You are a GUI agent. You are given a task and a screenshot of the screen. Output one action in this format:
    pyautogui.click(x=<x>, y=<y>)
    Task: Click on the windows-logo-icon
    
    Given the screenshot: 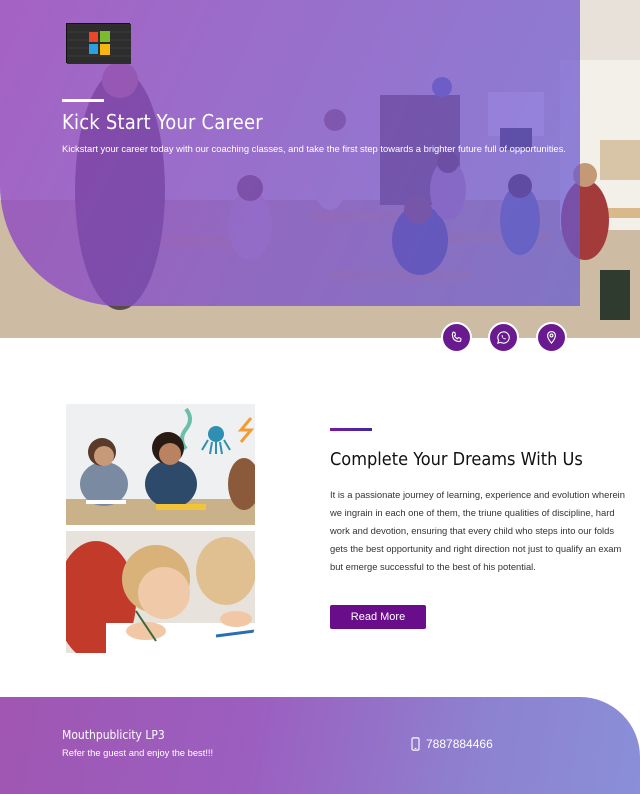 What is the action you would take?
    pyautogui.click(x=99, y=44)
    